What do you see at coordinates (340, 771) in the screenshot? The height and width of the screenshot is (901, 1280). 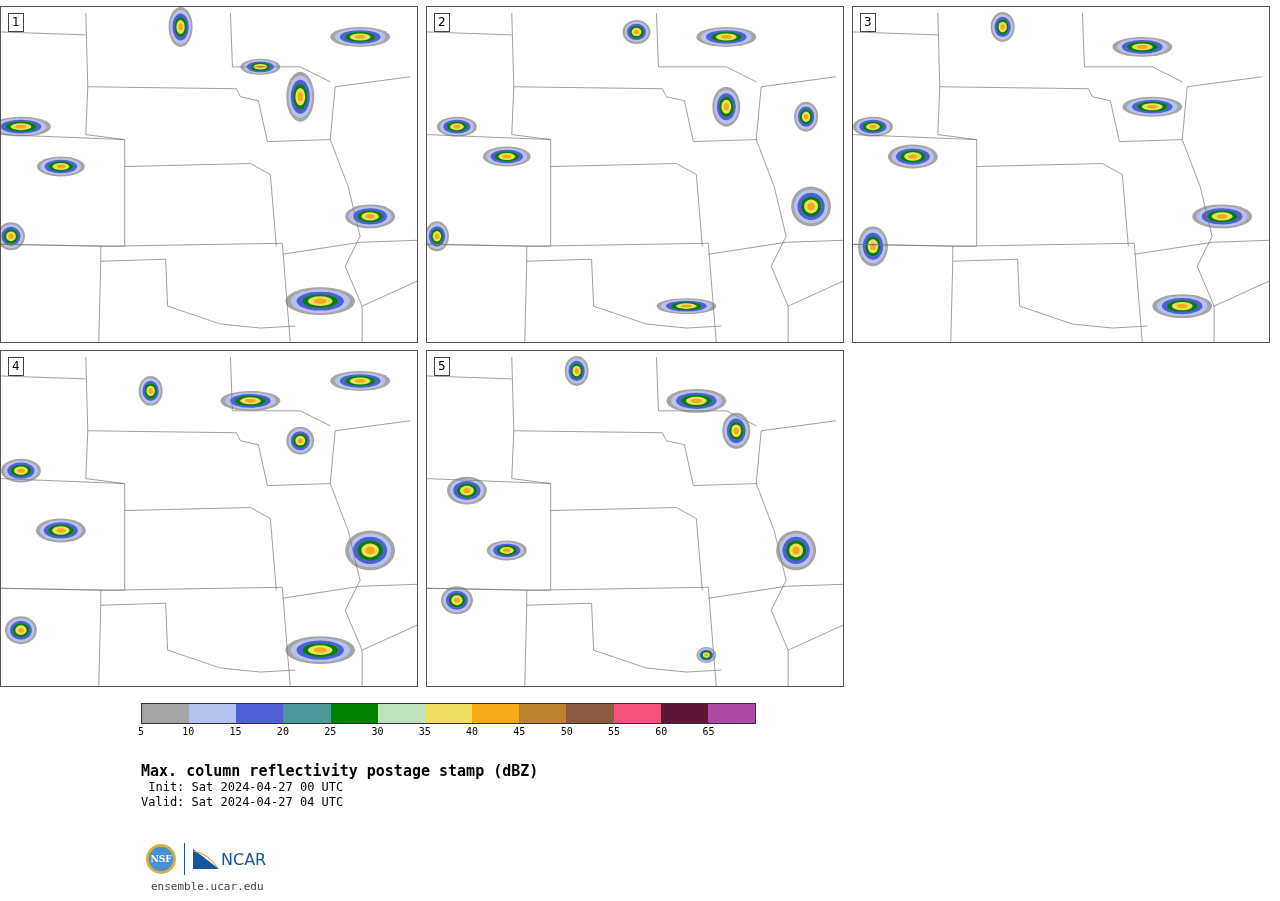 I see `chart-title: Max. column reflectivity postage stamp (dBZ)` at bounding box center [340, 771].